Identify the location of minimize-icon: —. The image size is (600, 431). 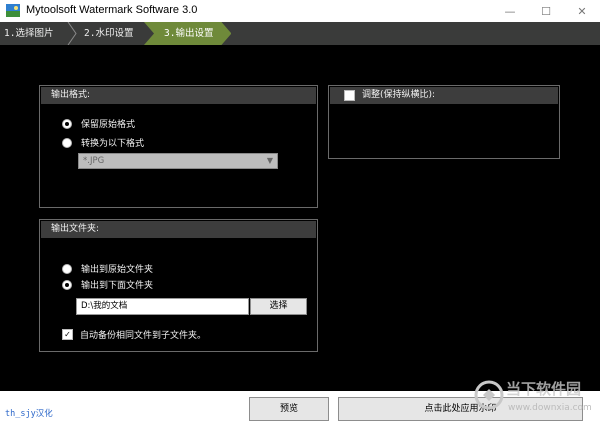
(510, 11).